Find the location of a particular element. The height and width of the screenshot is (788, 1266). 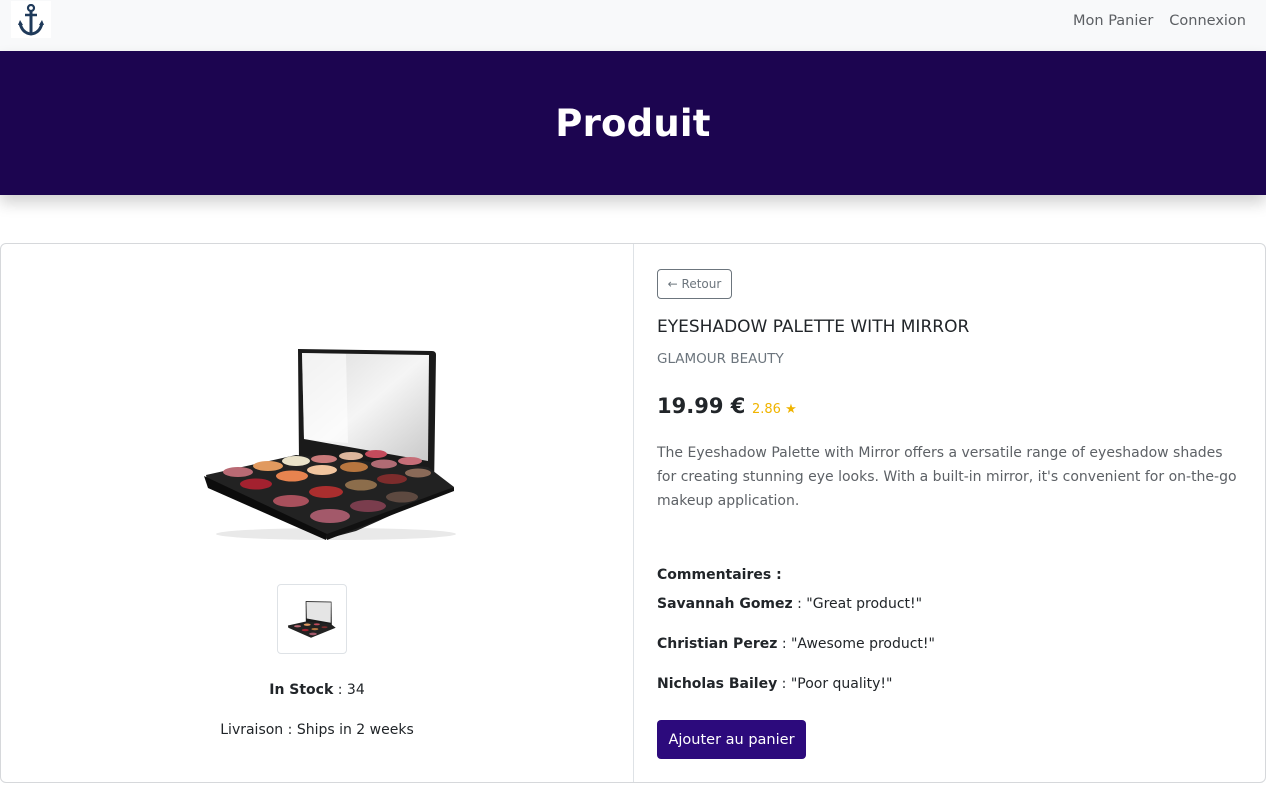

comment-item: Savannah Gomez : "Great product!" is located at coordinates (789, 604).